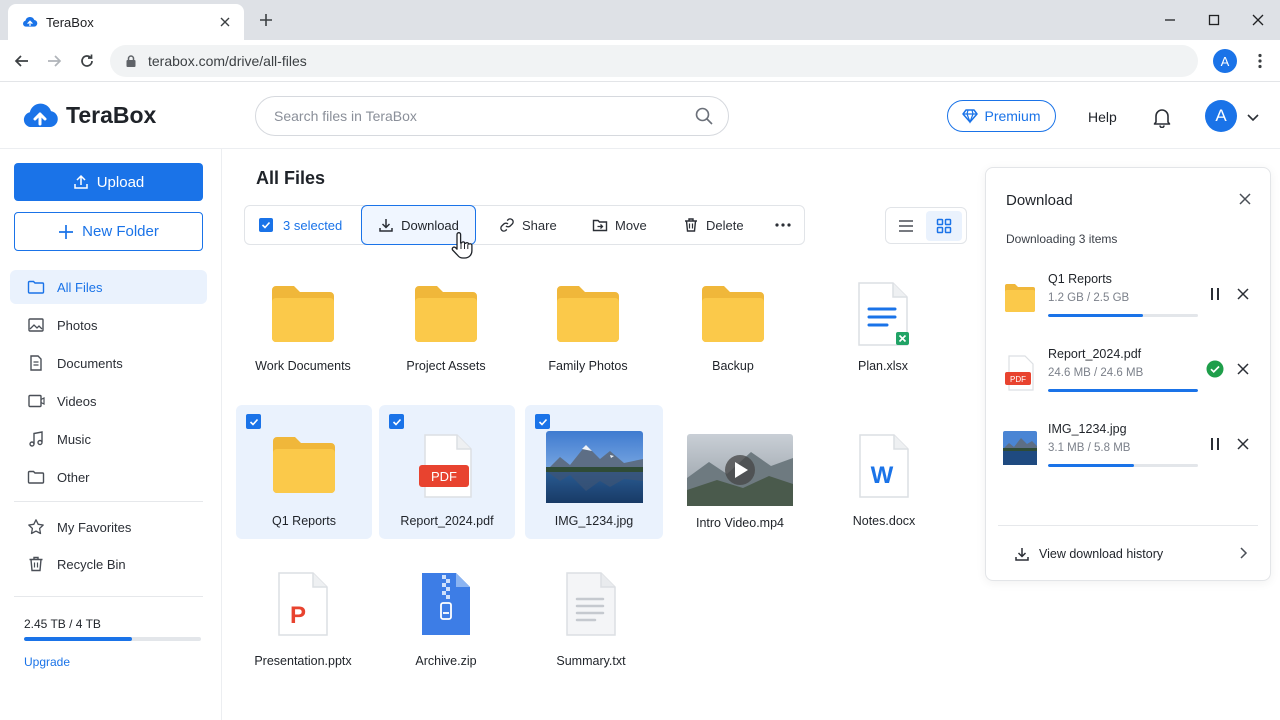  What do you see at coordinates (90, 363) in the screenshot?
I see `sidebar-item-label: Documents` at bounding box center [90, 363].